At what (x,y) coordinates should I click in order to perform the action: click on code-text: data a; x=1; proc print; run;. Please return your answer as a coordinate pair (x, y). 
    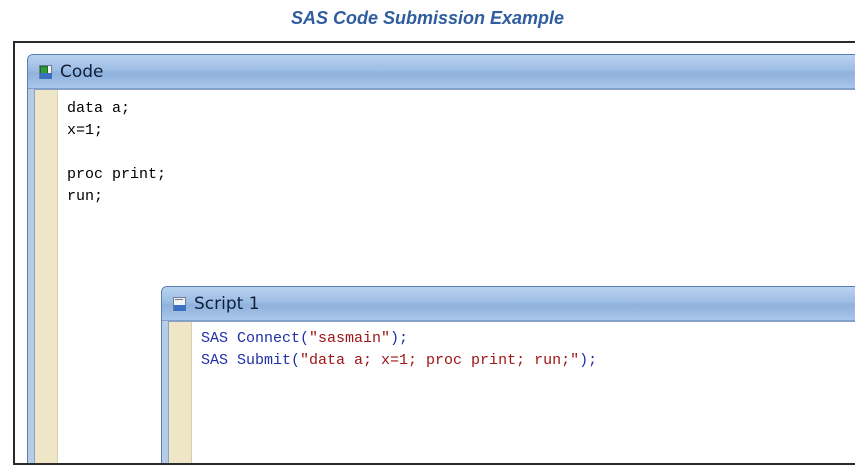
    Looking at the image, I should click on (116, 153).